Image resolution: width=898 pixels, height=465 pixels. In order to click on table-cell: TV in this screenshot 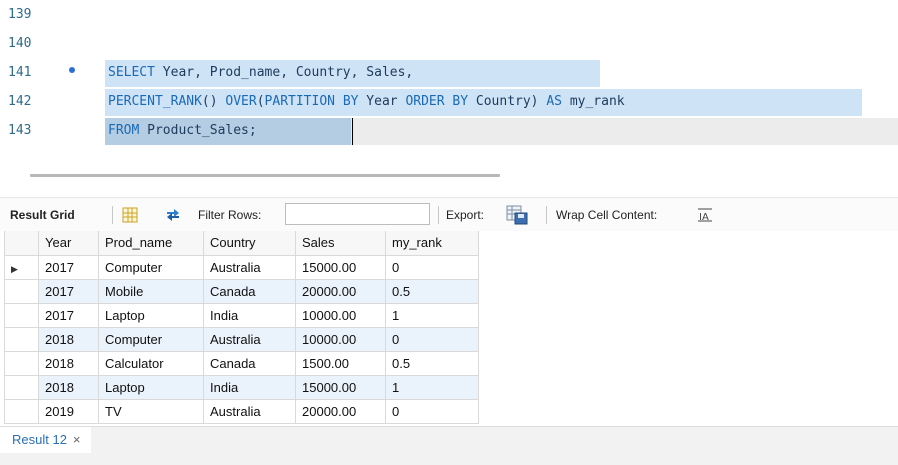, I will do `click(151, 411)`.